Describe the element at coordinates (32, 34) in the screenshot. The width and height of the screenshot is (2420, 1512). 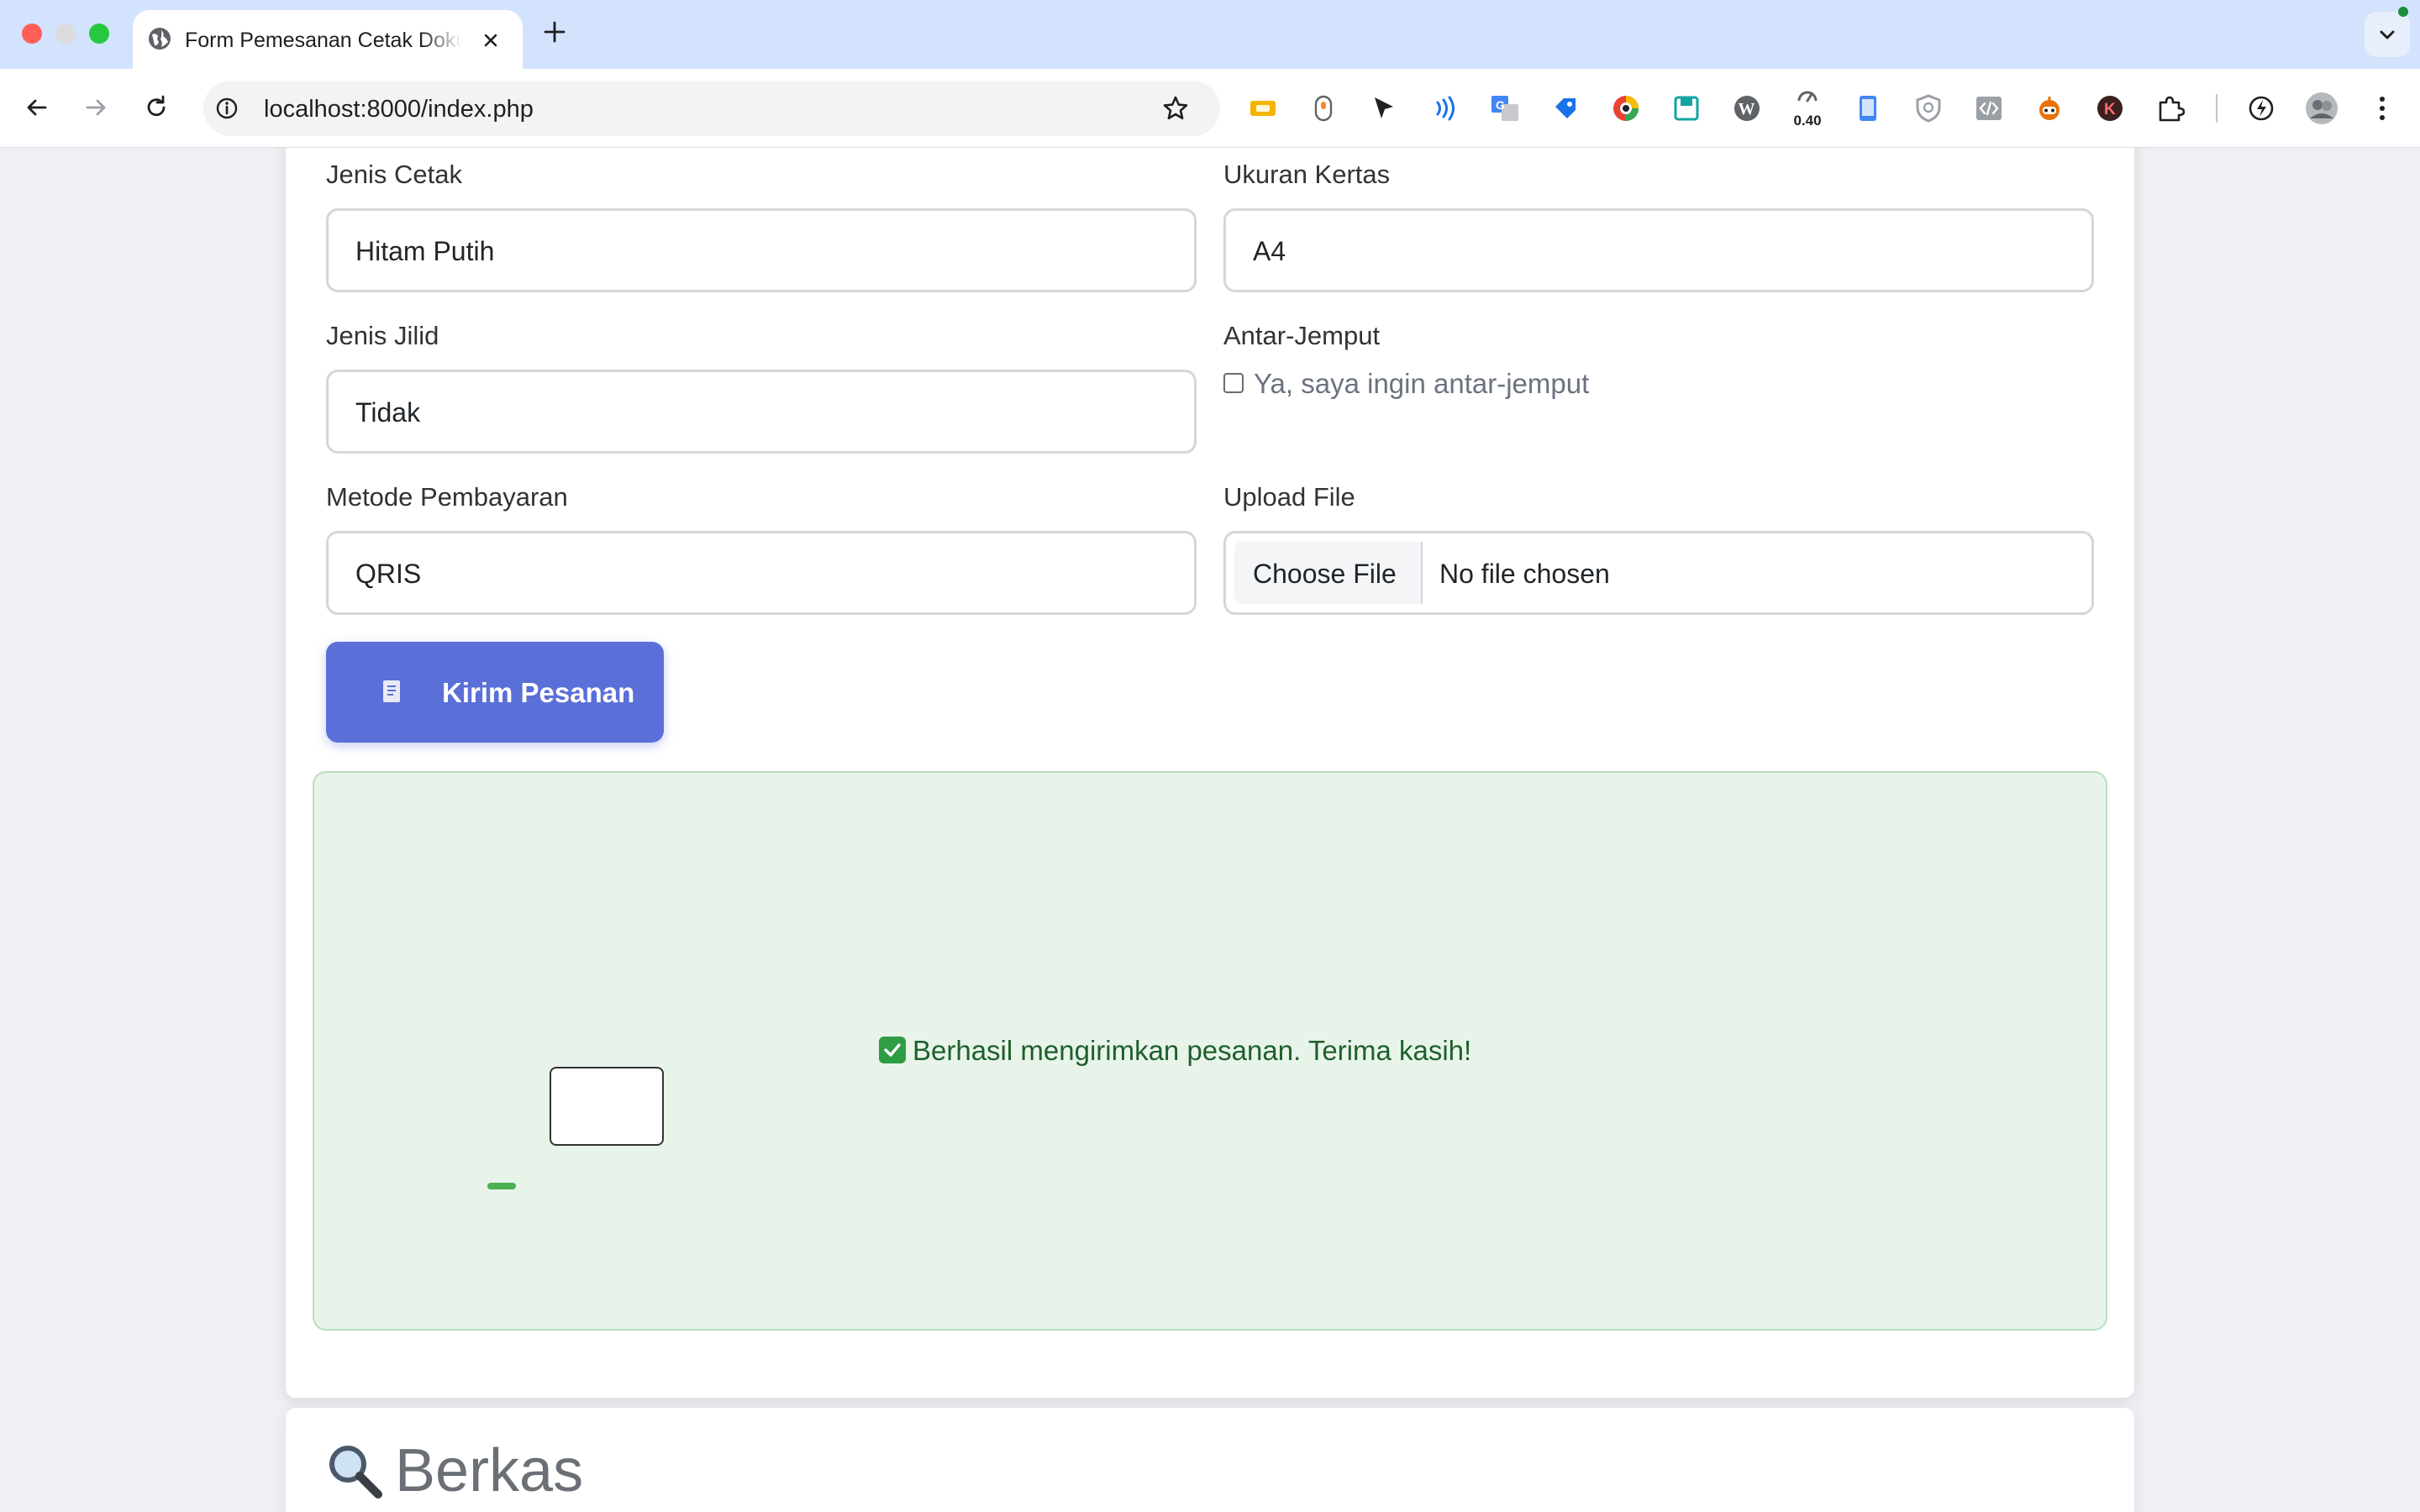
I see `close-window-button` at that location.